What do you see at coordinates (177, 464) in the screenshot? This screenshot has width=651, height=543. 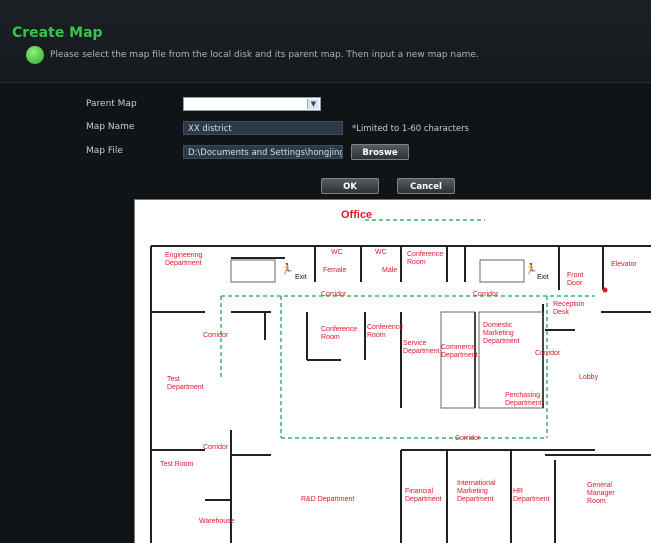 I see `room-test-room: Test Room` at bounding box center [177, 464].